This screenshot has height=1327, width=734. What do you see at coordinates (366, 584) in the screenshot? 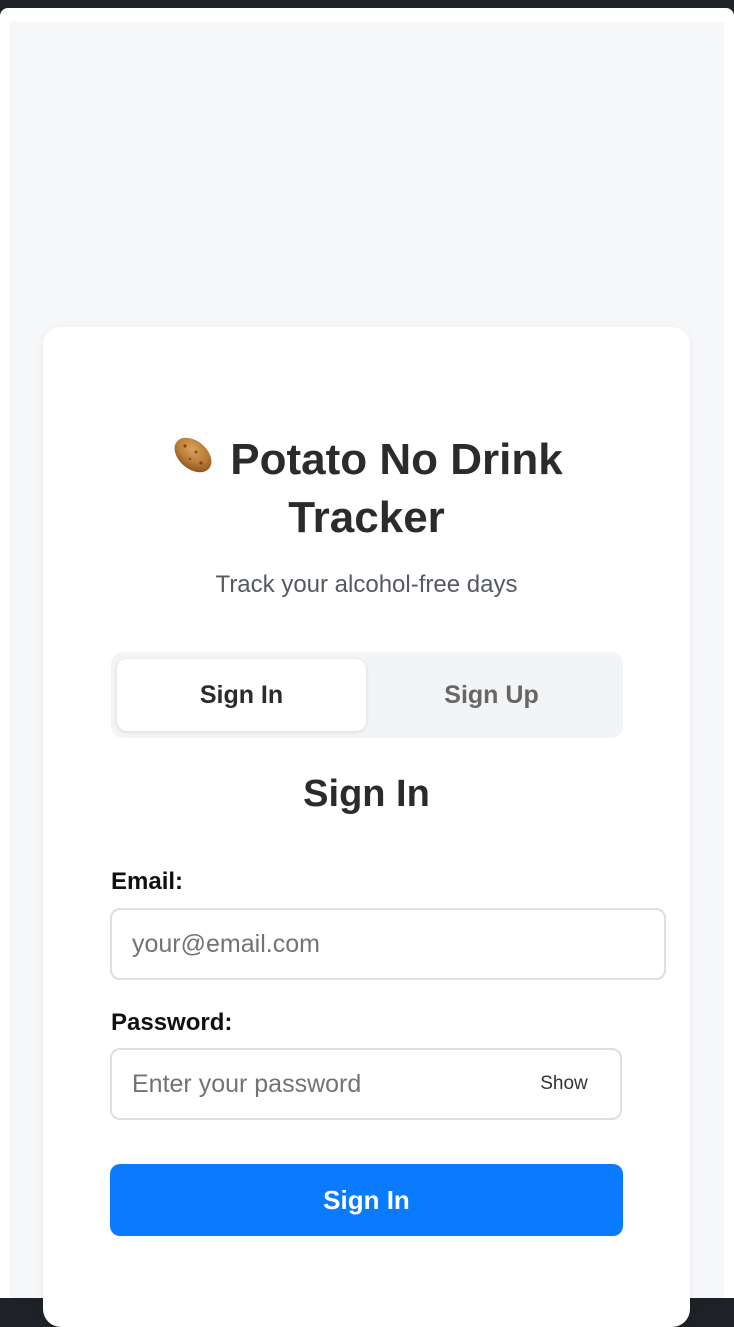
I see `app-subtitle: Track your alcohol-free days` at bounding box center [366, 584].